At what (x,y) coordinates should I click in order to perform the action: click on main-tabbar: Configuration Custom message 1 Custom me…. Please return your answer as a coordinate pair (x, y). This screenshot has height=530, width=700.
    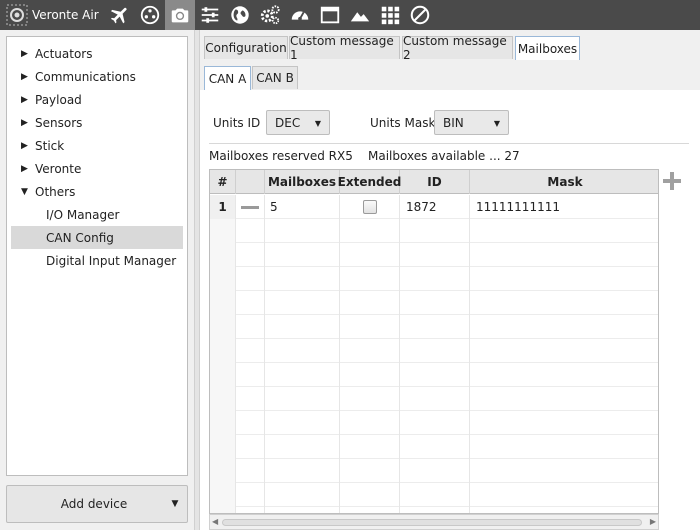
    Looking at the image, I should click on (450, 46).